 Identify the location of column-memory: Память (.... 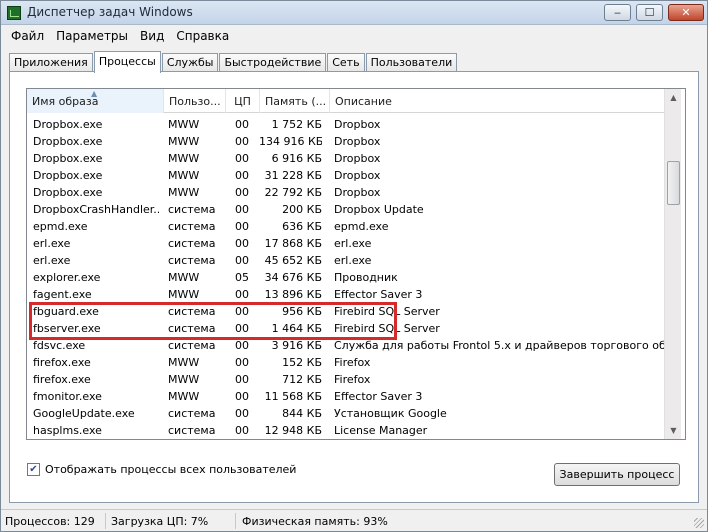
(295, 101).